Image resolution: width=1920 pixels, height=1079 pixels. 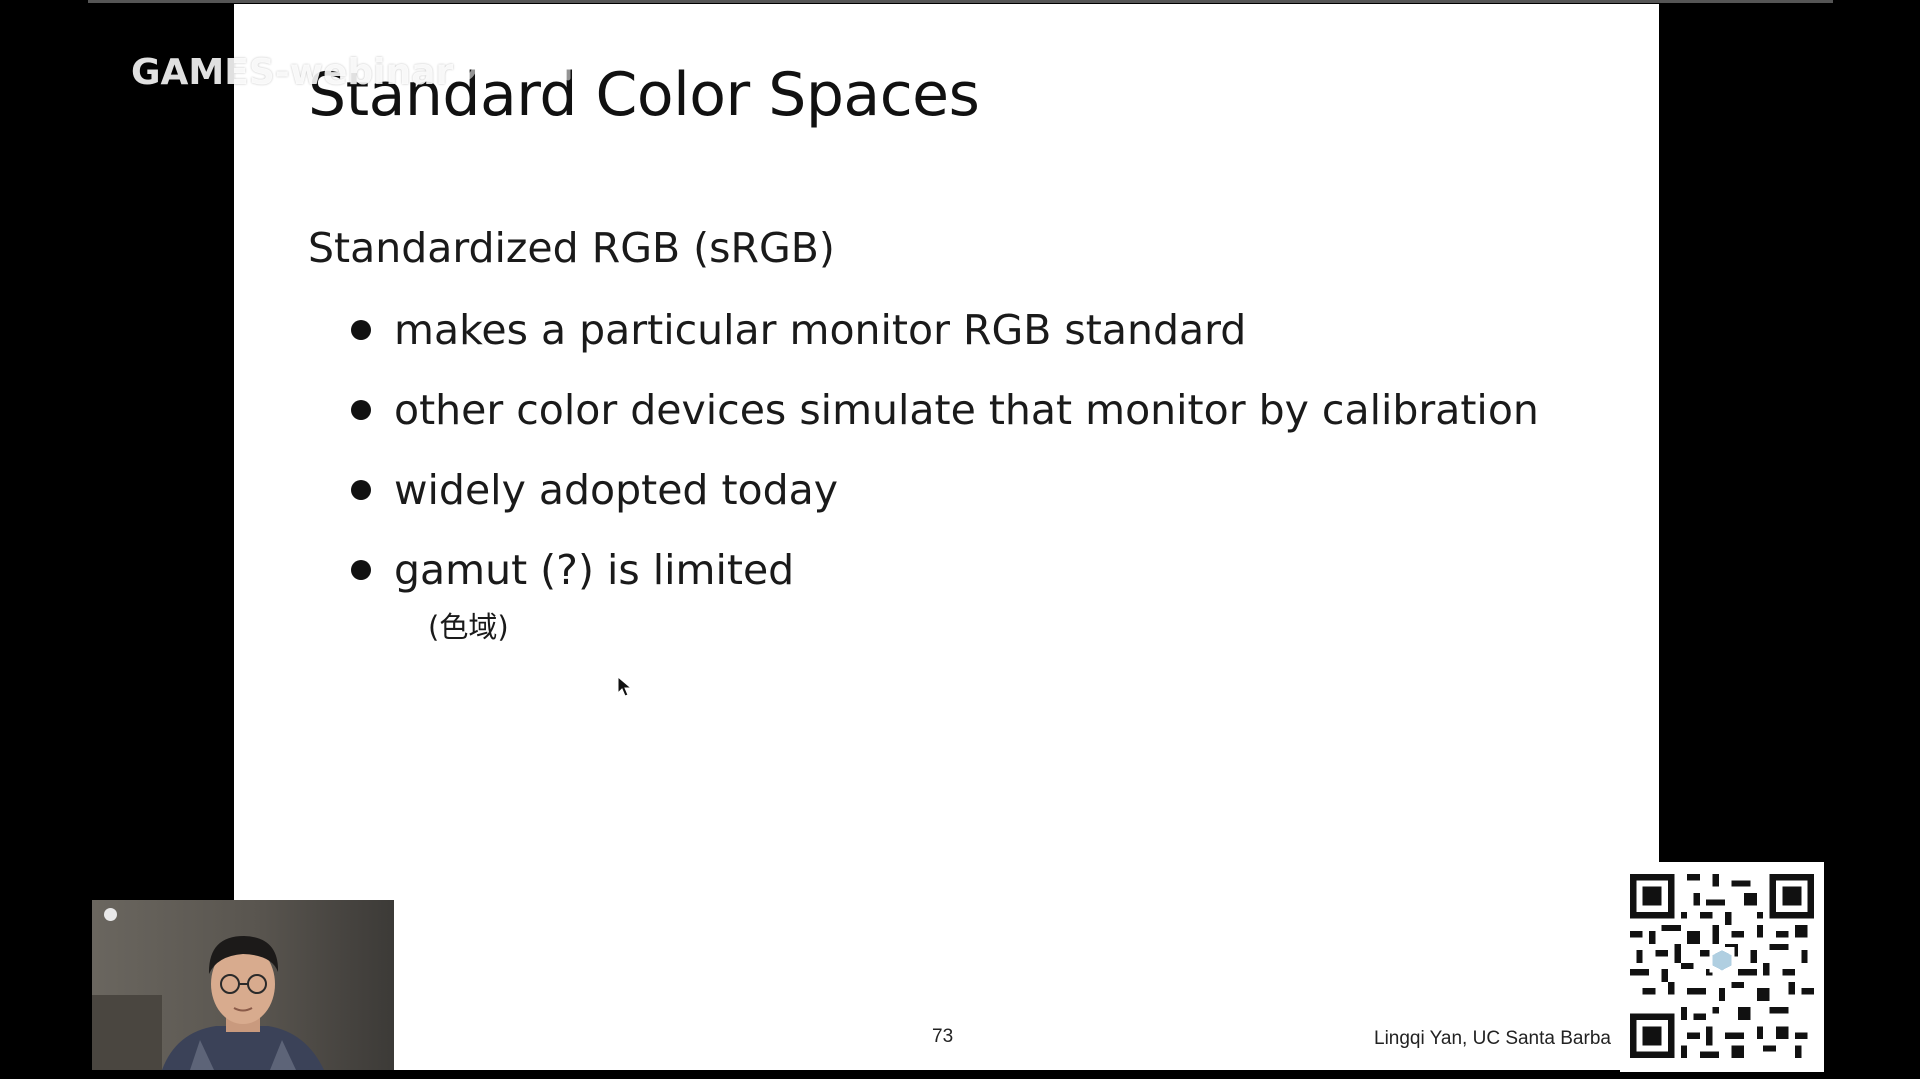 I want to click on bilibili-logo-icon, so click(x=514, y=61).